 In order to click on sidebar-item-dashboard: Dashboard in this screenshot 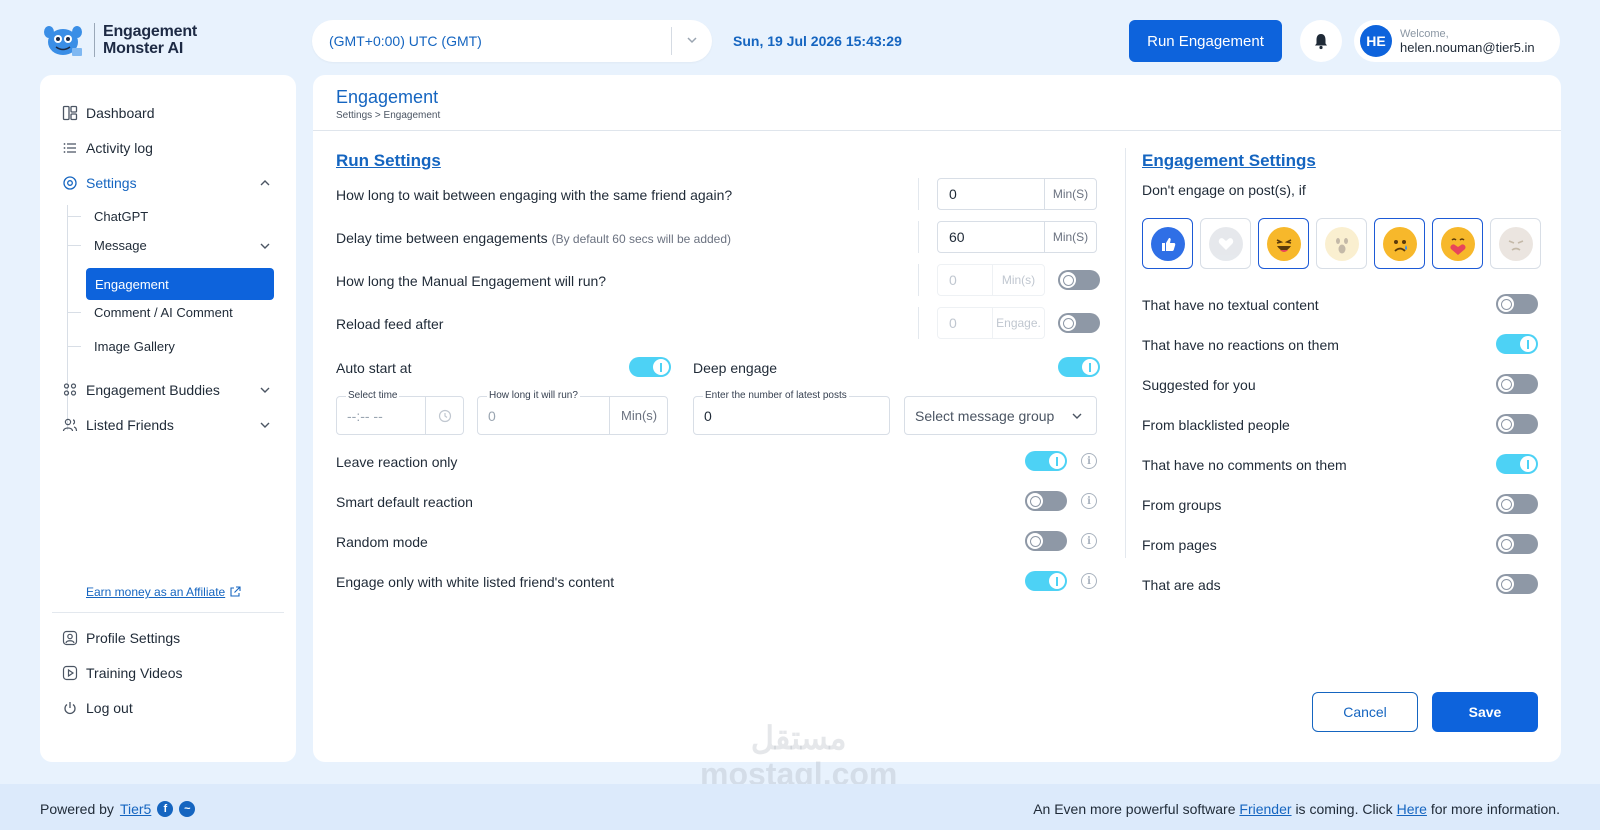, I will do `click(108, 113)`.